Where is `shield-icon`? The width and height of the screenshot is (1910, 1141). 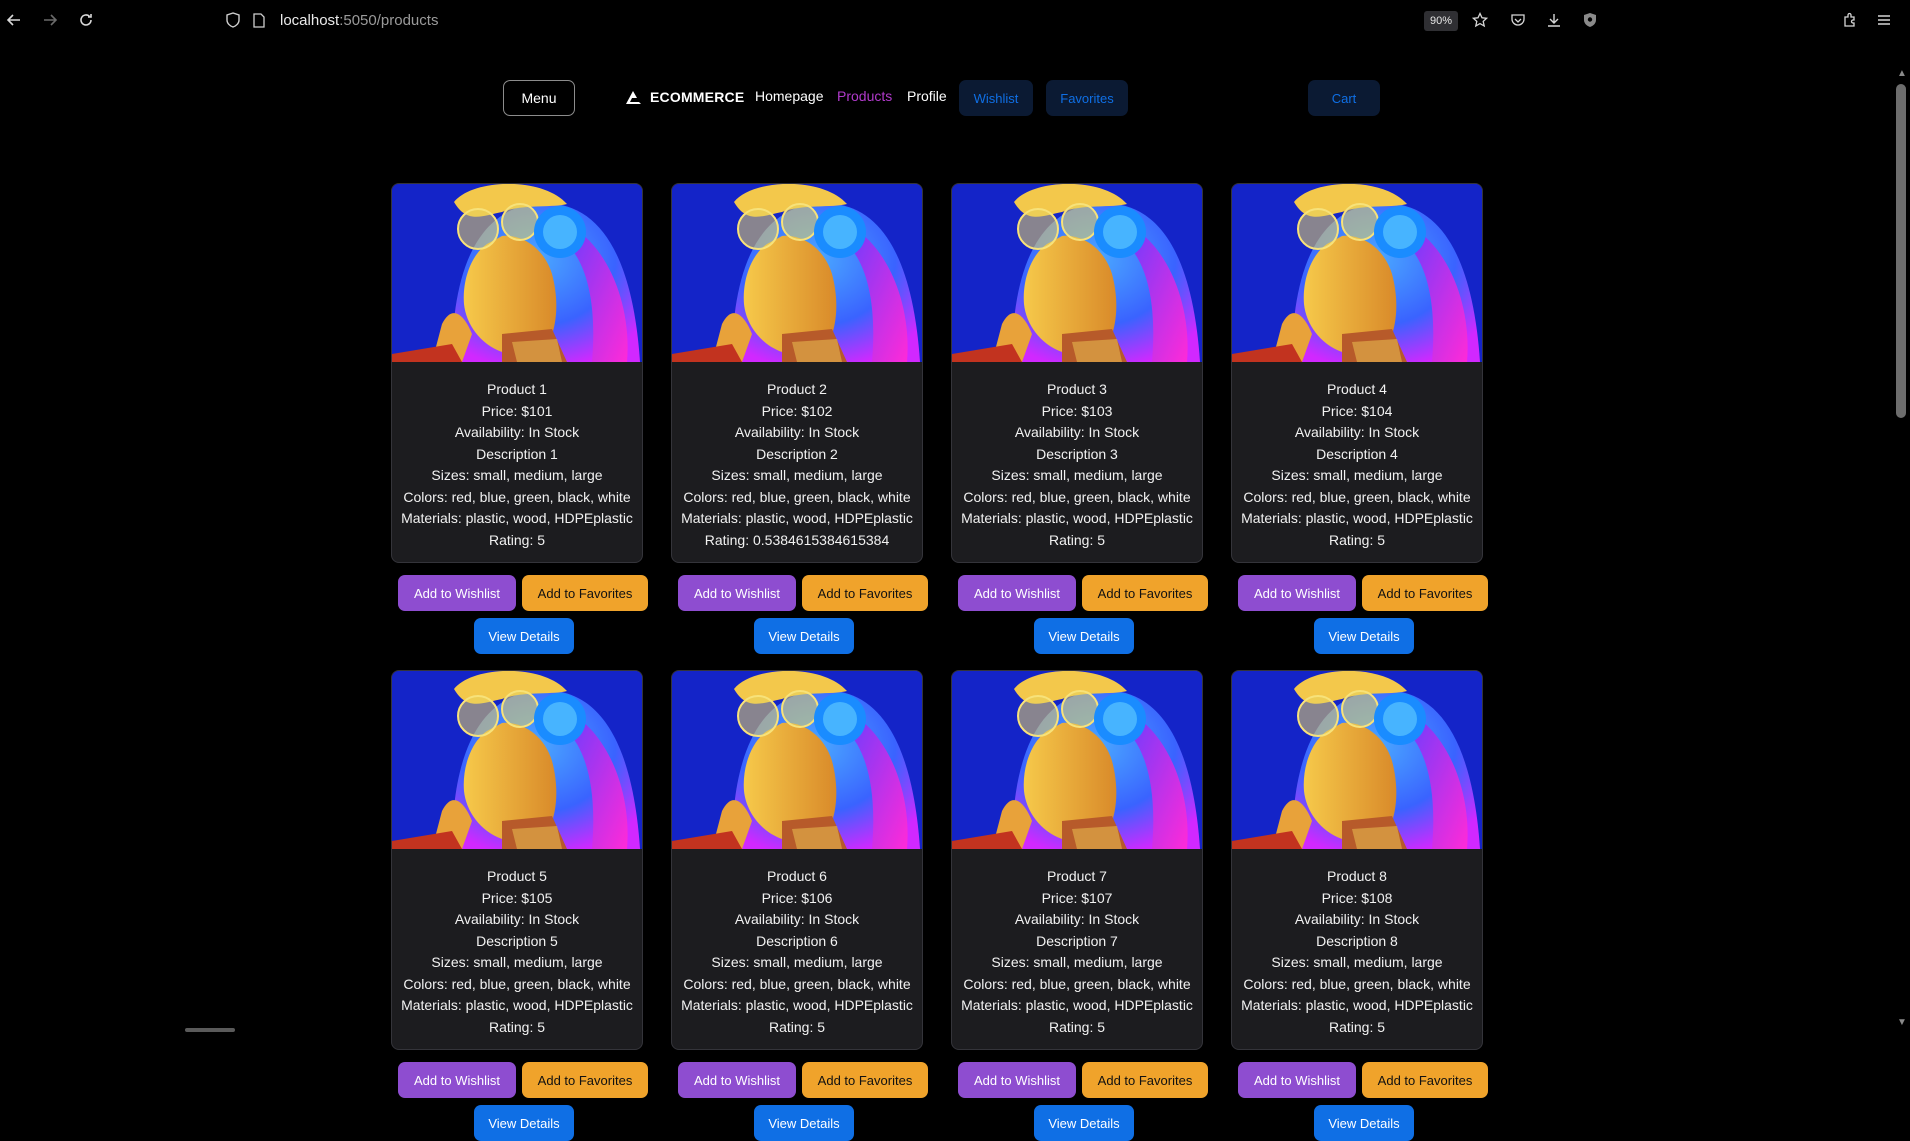 shield-icon is located at coordinates (233, 20).